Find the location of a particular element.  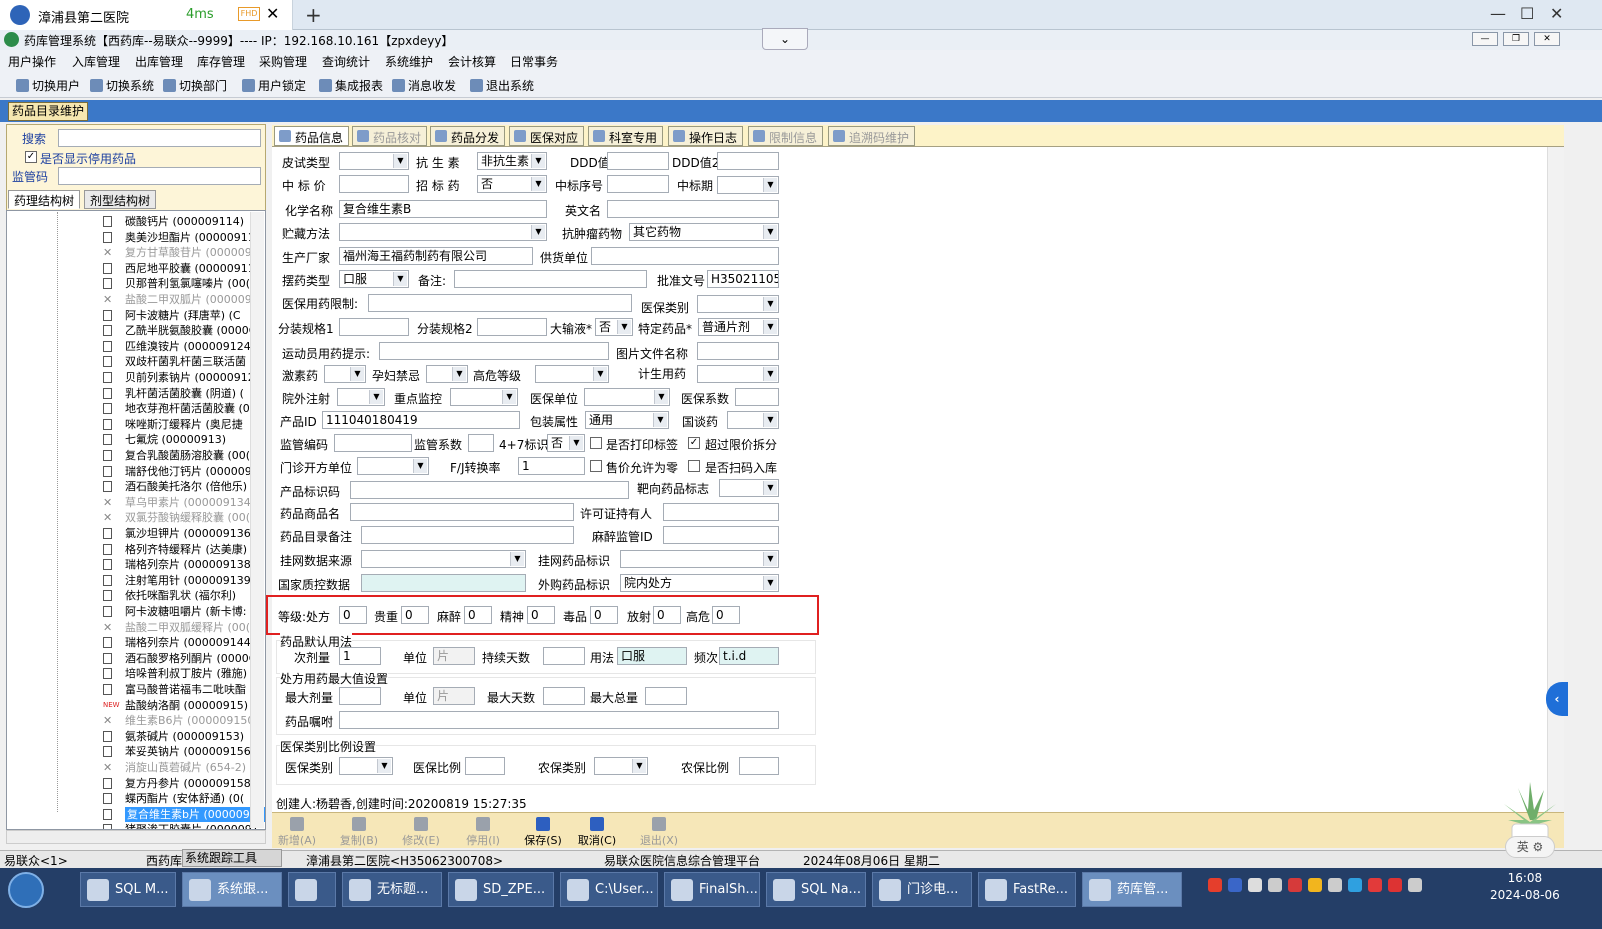

switch-dept-button: 切换部门 is located at coordinates (195, 85).